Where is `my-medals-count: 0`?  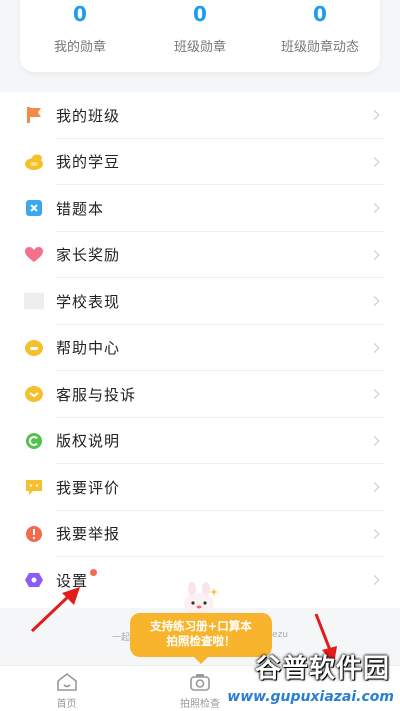
my-medals-count: 0 is located at coordinates (80, 14).